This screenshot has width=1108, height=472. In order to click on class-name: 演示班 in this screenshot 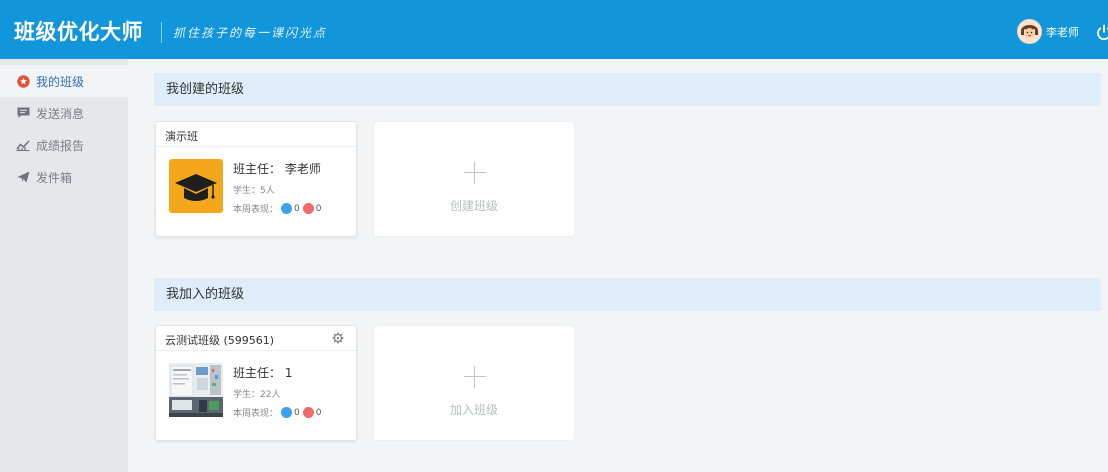, I will do `click(181, 136)`.